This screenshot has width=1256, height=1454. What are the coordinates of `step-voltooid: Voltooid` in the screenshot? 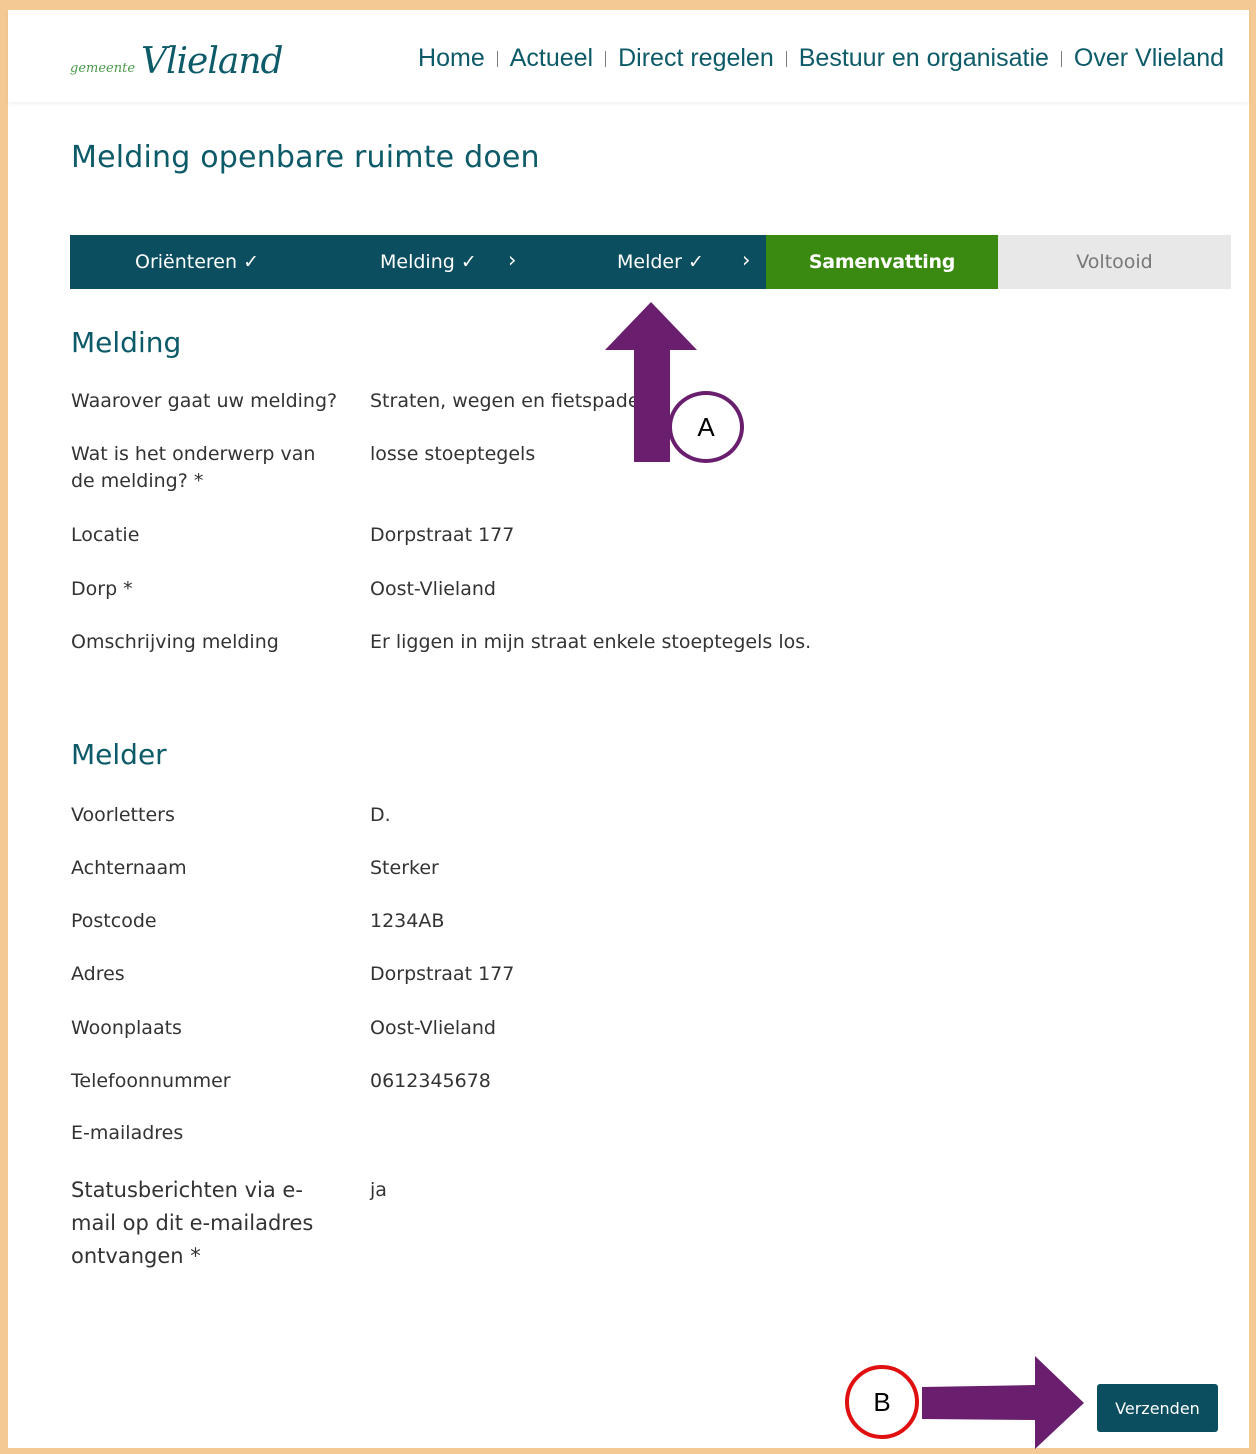 It's located at (1114, 262).